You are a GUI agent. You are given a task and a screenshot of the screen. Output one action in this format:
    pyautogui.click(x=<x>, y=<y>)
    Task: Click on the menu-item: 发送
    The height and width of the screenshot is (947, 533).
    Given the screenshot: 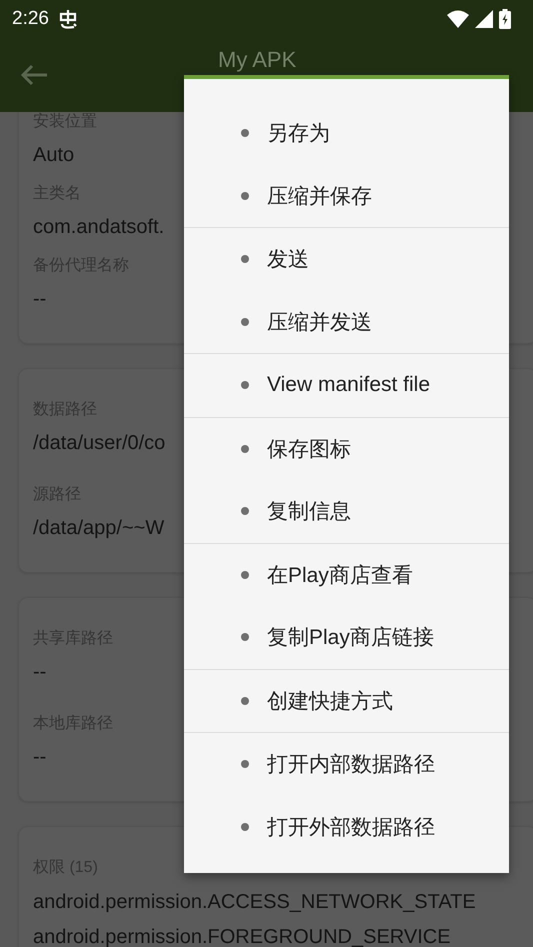 What is the action you would take?
    pyautogui.click(x=346, y=259)
    